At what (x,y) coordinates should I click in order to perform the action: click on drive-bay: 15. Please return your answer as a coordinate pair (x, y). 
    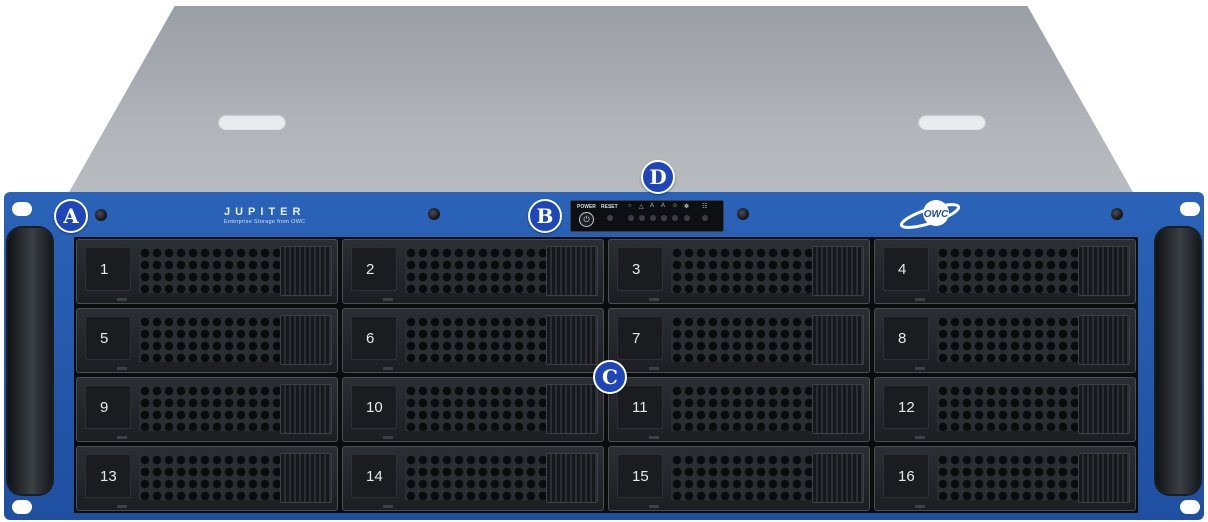
    Looking at the image, I should click on (739, 478).